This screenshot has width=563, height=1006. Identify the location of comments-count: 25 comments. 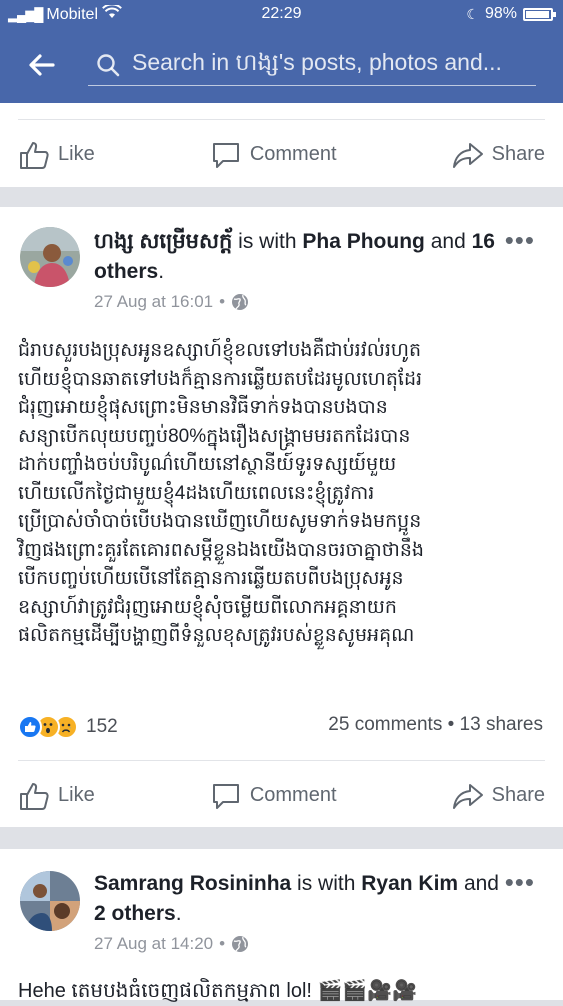
(385, 724).